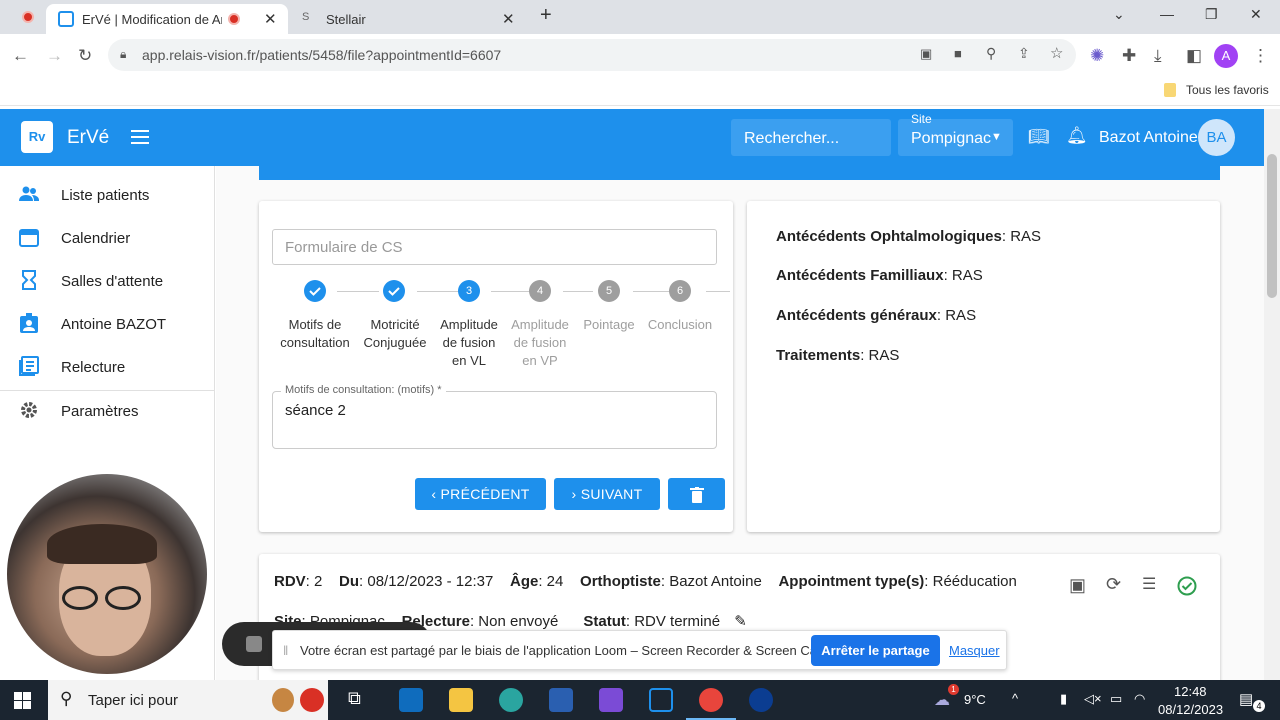 The image size is (1280, 720). Describe the element at coordinates (958, 53) in the screenshot. I see `camera-icon: ■` at that location.